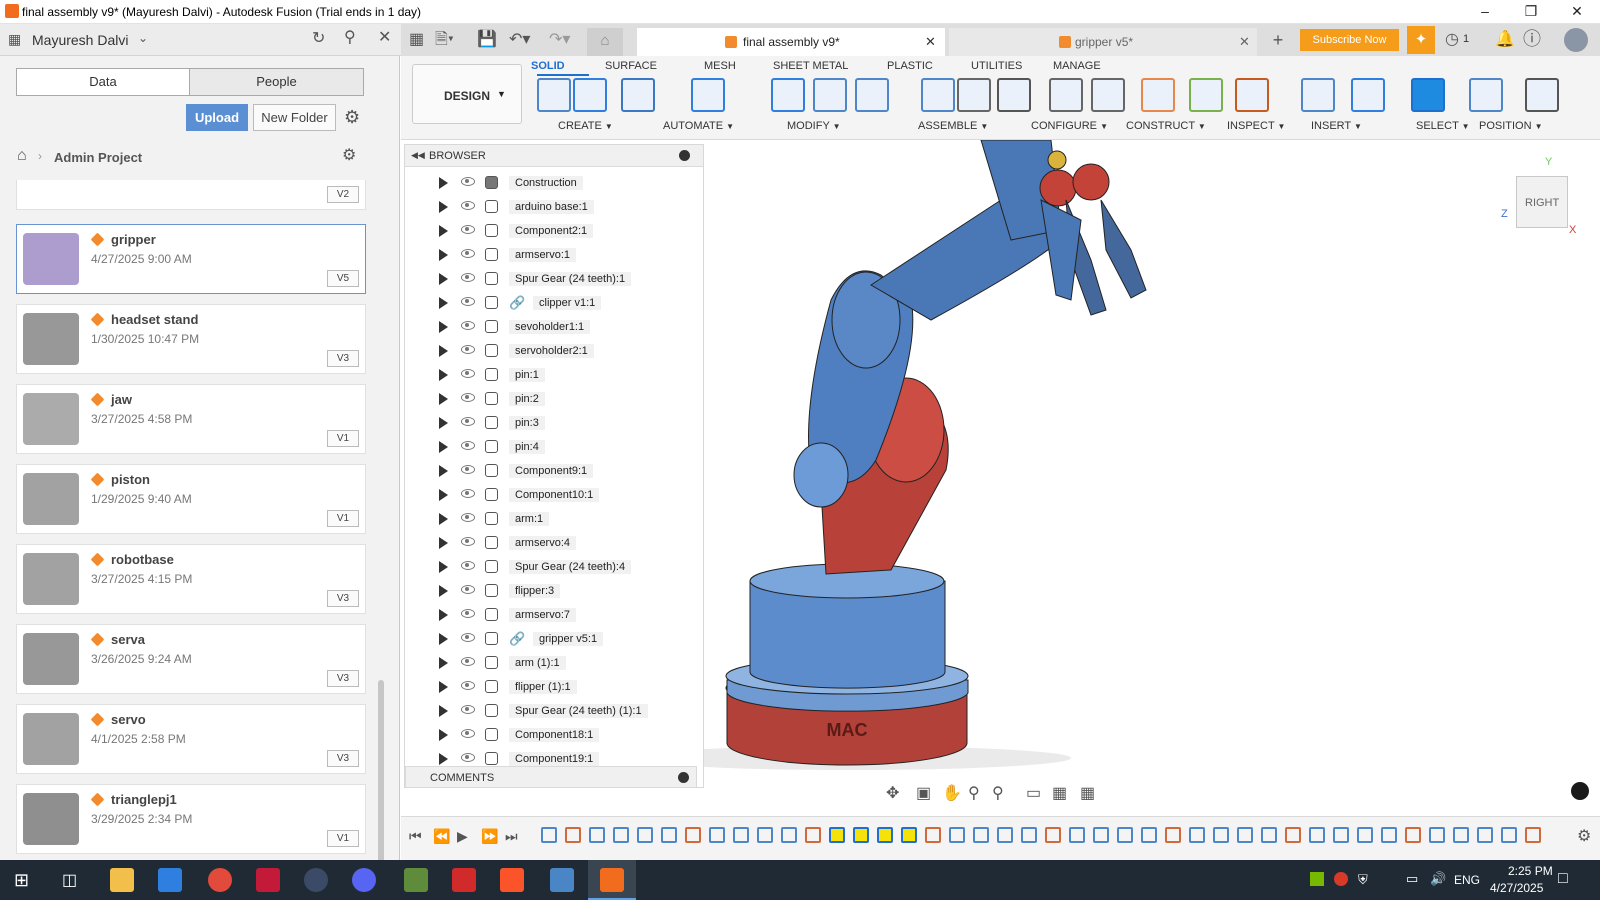  I want to click on image-viewer-icon, so click(562, 880).